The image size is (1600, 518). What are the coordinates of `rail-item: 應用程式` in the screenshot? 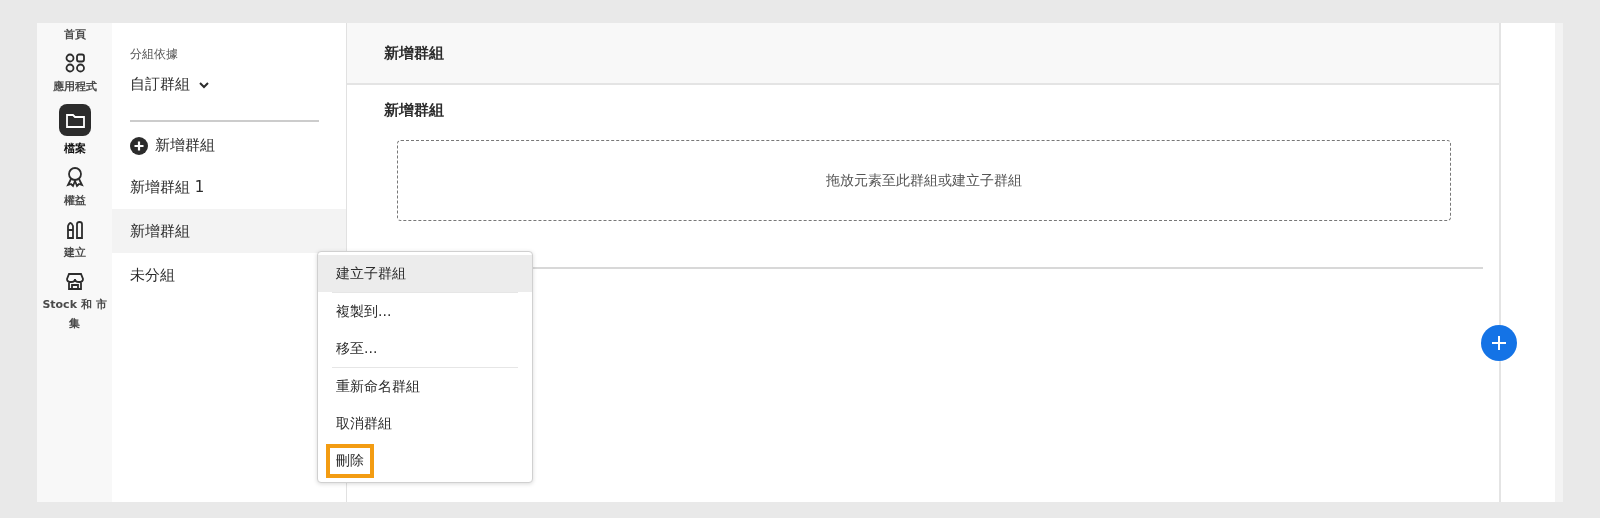 It's located at (74, 74).